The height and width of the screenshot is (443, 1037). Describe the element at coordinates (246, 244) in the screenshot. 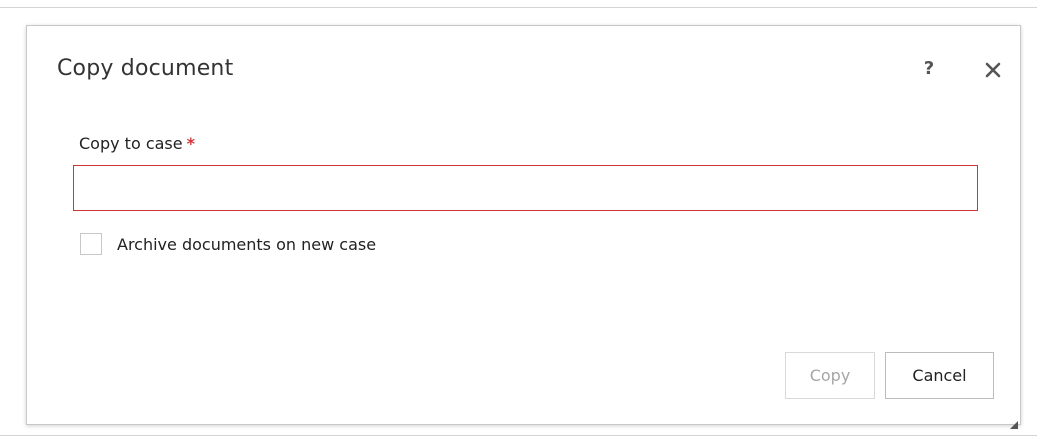

I see `archive-documents-label: Archive documents on new case` at that location.